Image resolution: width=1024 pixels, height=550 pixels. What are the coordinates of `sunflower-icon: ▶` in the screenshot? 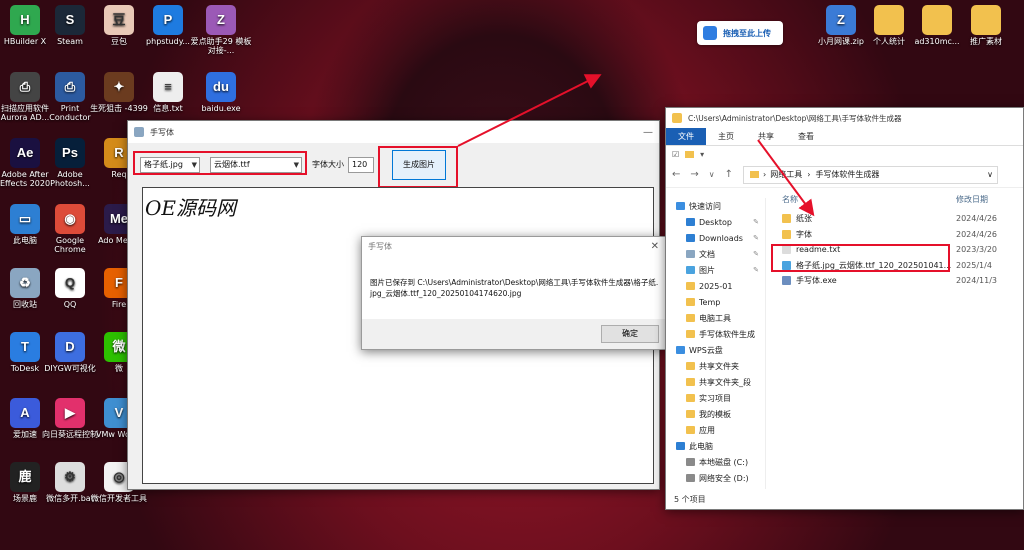 It's located at (70, 413).